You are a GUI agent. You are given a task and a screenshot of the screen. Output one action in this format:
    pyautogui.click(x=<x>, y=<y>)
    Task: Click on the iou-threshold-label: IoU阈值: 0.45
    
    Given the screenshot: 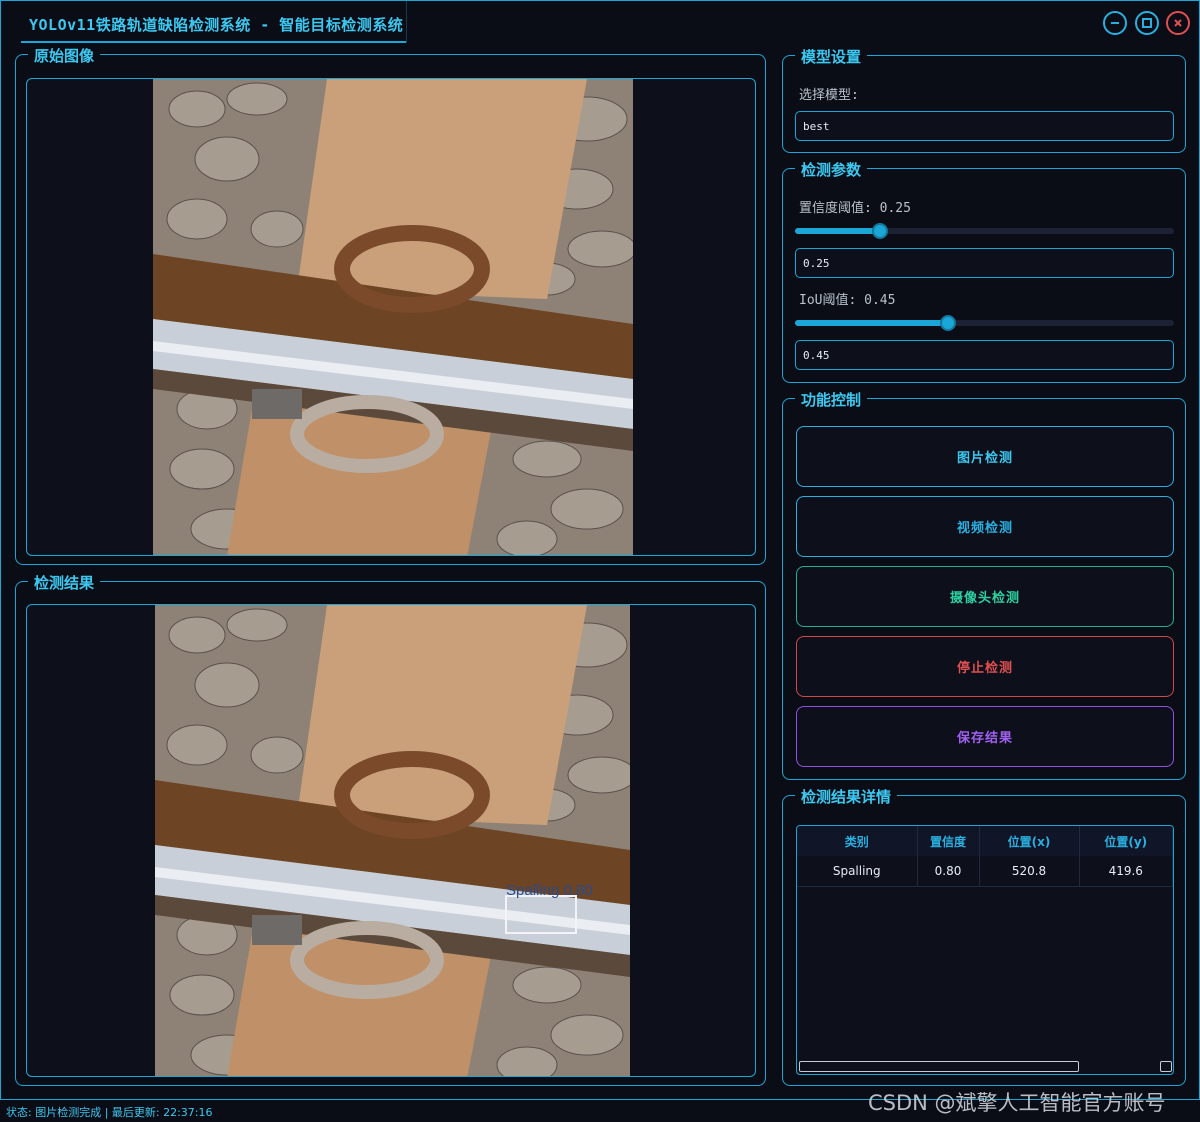 What is the action you would take?
    pyautogui.click(x=847, y=300)
    